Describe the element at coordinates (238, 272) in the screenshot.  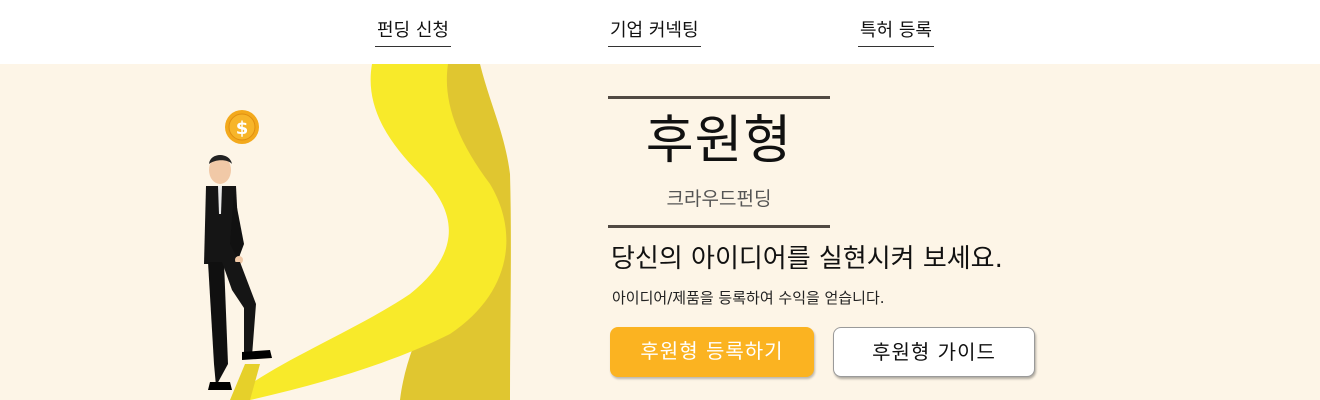
I see `businessman-icon` at that location.